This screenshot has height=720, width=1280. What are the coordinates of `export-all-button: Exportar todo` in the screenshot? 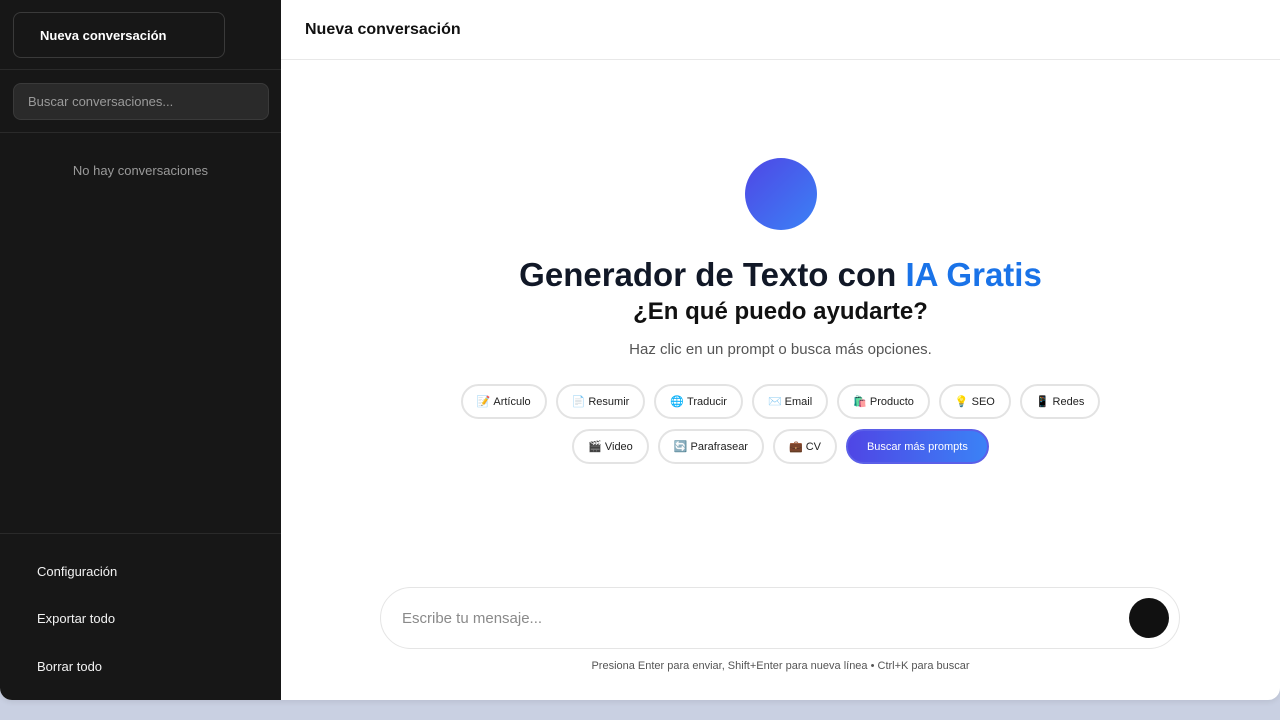 It's located at (140, 620).